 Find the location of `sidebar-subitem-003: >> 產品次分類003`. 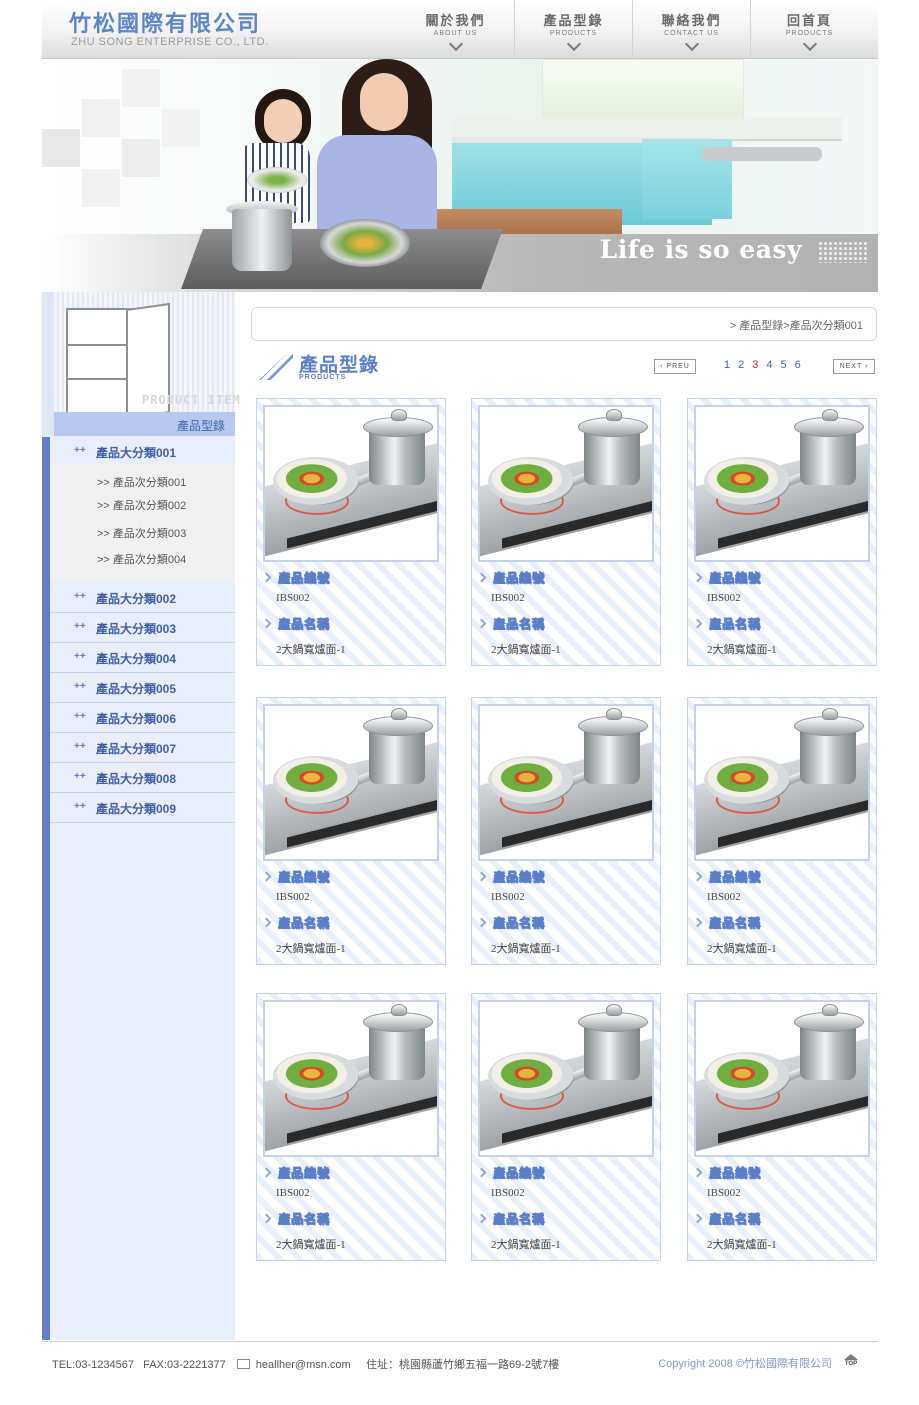

sidebar-subitem-003: >> 產品次分類003 is located at coordinates (141, 533).